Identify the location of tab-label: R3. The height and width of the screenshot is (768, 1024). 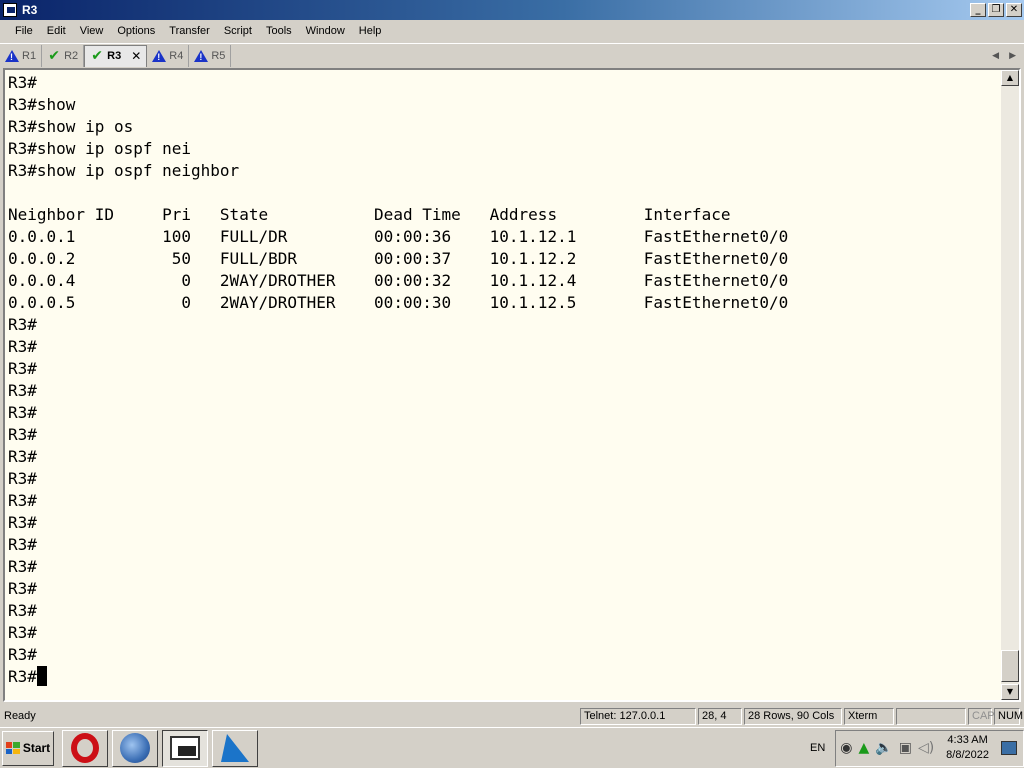
(114, 56).